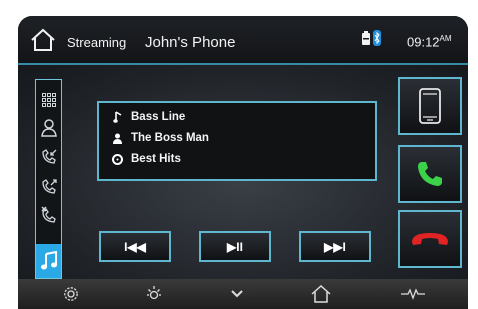 The height and width of the screenshot is (309, 478). What do you see at coordinates (158, 117) in the screenshot?
I see `song-title: Bass Line` at bounding box center [158, 117].